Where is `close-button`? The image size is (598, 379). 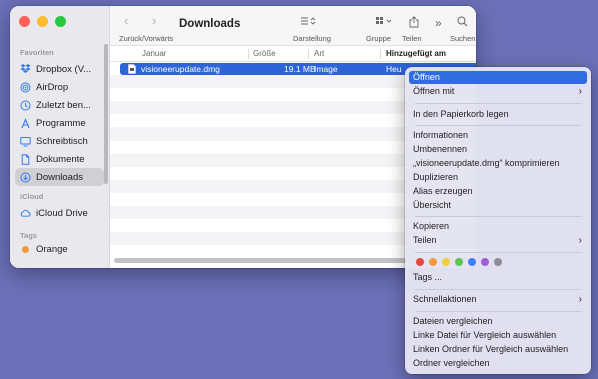
close-button is located at coordinates (24, 21).